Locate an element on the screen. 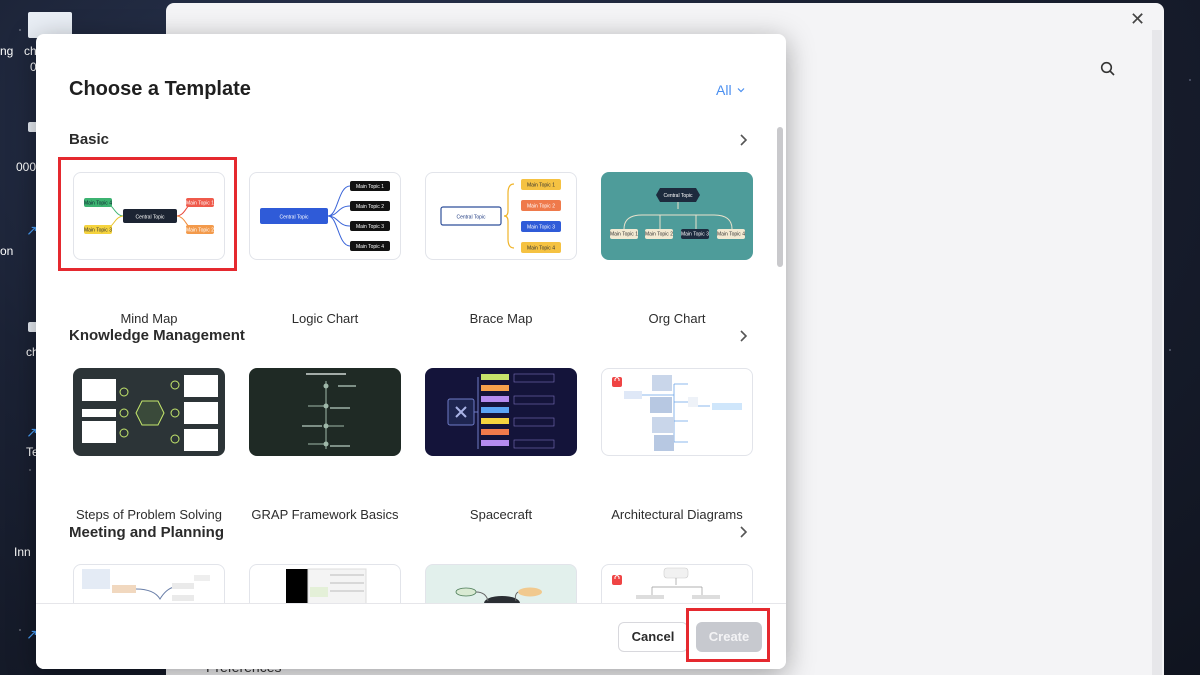 The width and height of the screenshot is (1200, 675). filter-dropdown: All is located at coordinates (731, 90).